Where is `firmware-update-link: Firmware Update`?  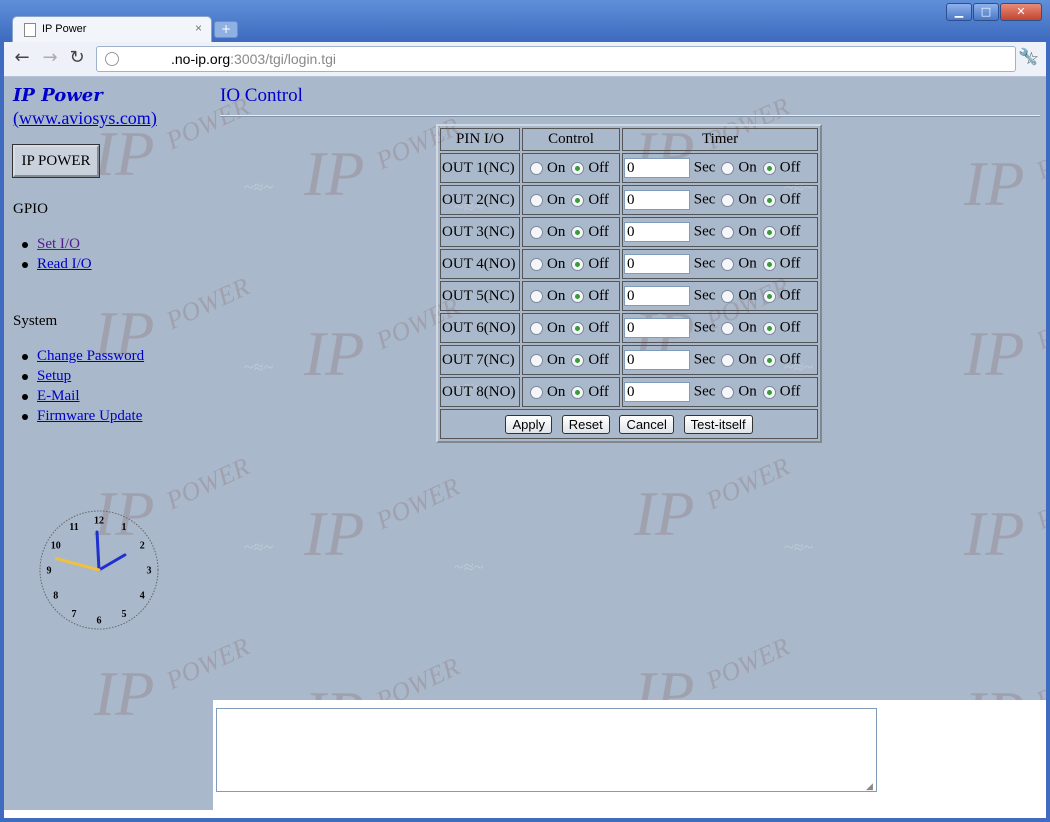
firmware-update-link: Firmware Update is located at coordinates (89, 416).